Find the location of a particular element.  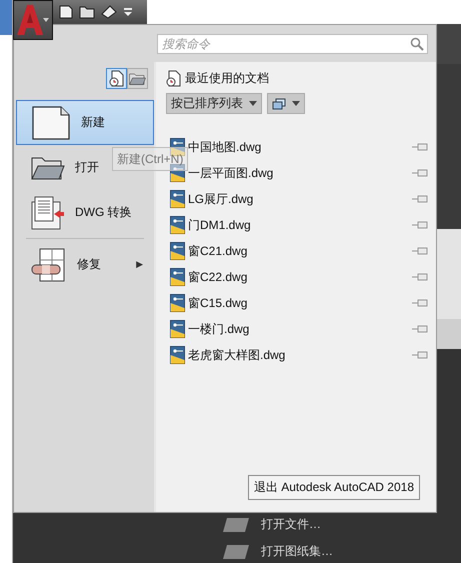

menu-item-label: DWG 转换 is located at coordinates (104, 212).